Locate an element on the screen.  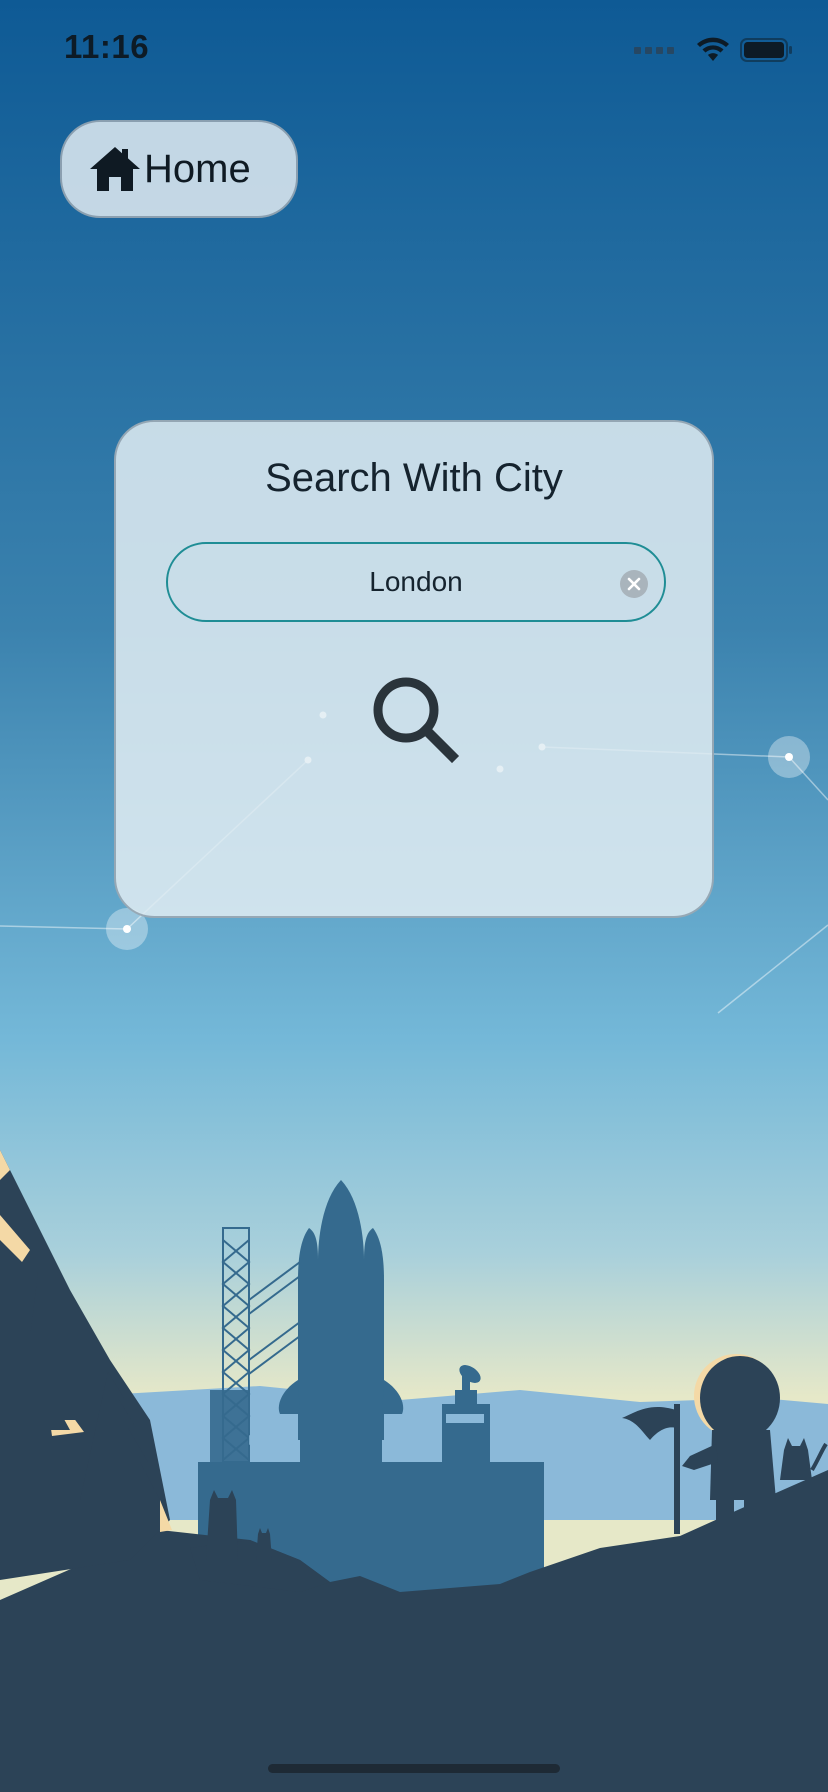
search-card-title: Search With City is located at coordinates (414, 478).